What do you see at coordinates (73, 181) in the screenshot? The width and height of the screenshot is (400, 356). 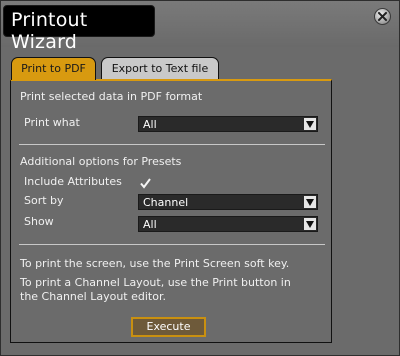 I see `include-attributes-label: Include Attributes` at bounding box center [73, 181].